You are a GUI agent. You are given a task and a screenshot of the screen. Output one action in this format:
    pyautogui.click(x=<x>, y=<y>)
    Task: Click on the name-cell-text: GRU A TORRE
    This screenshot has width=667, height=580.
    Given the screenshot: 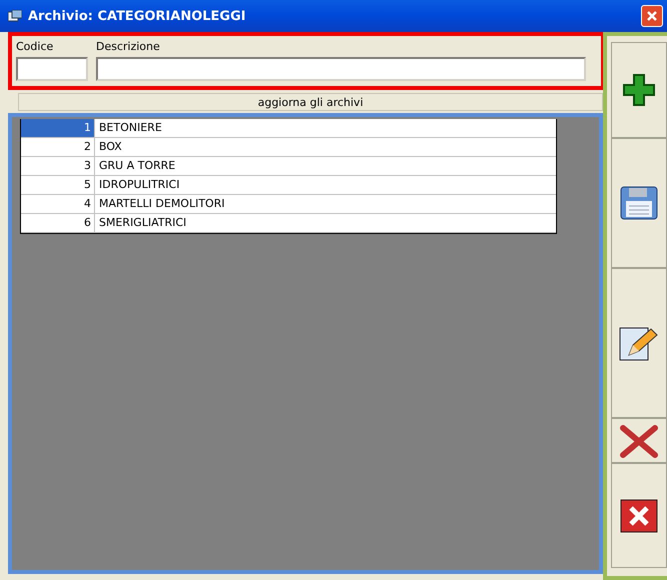 What is the action you would take?
    pyautogui.click(x=137, y=166)
    